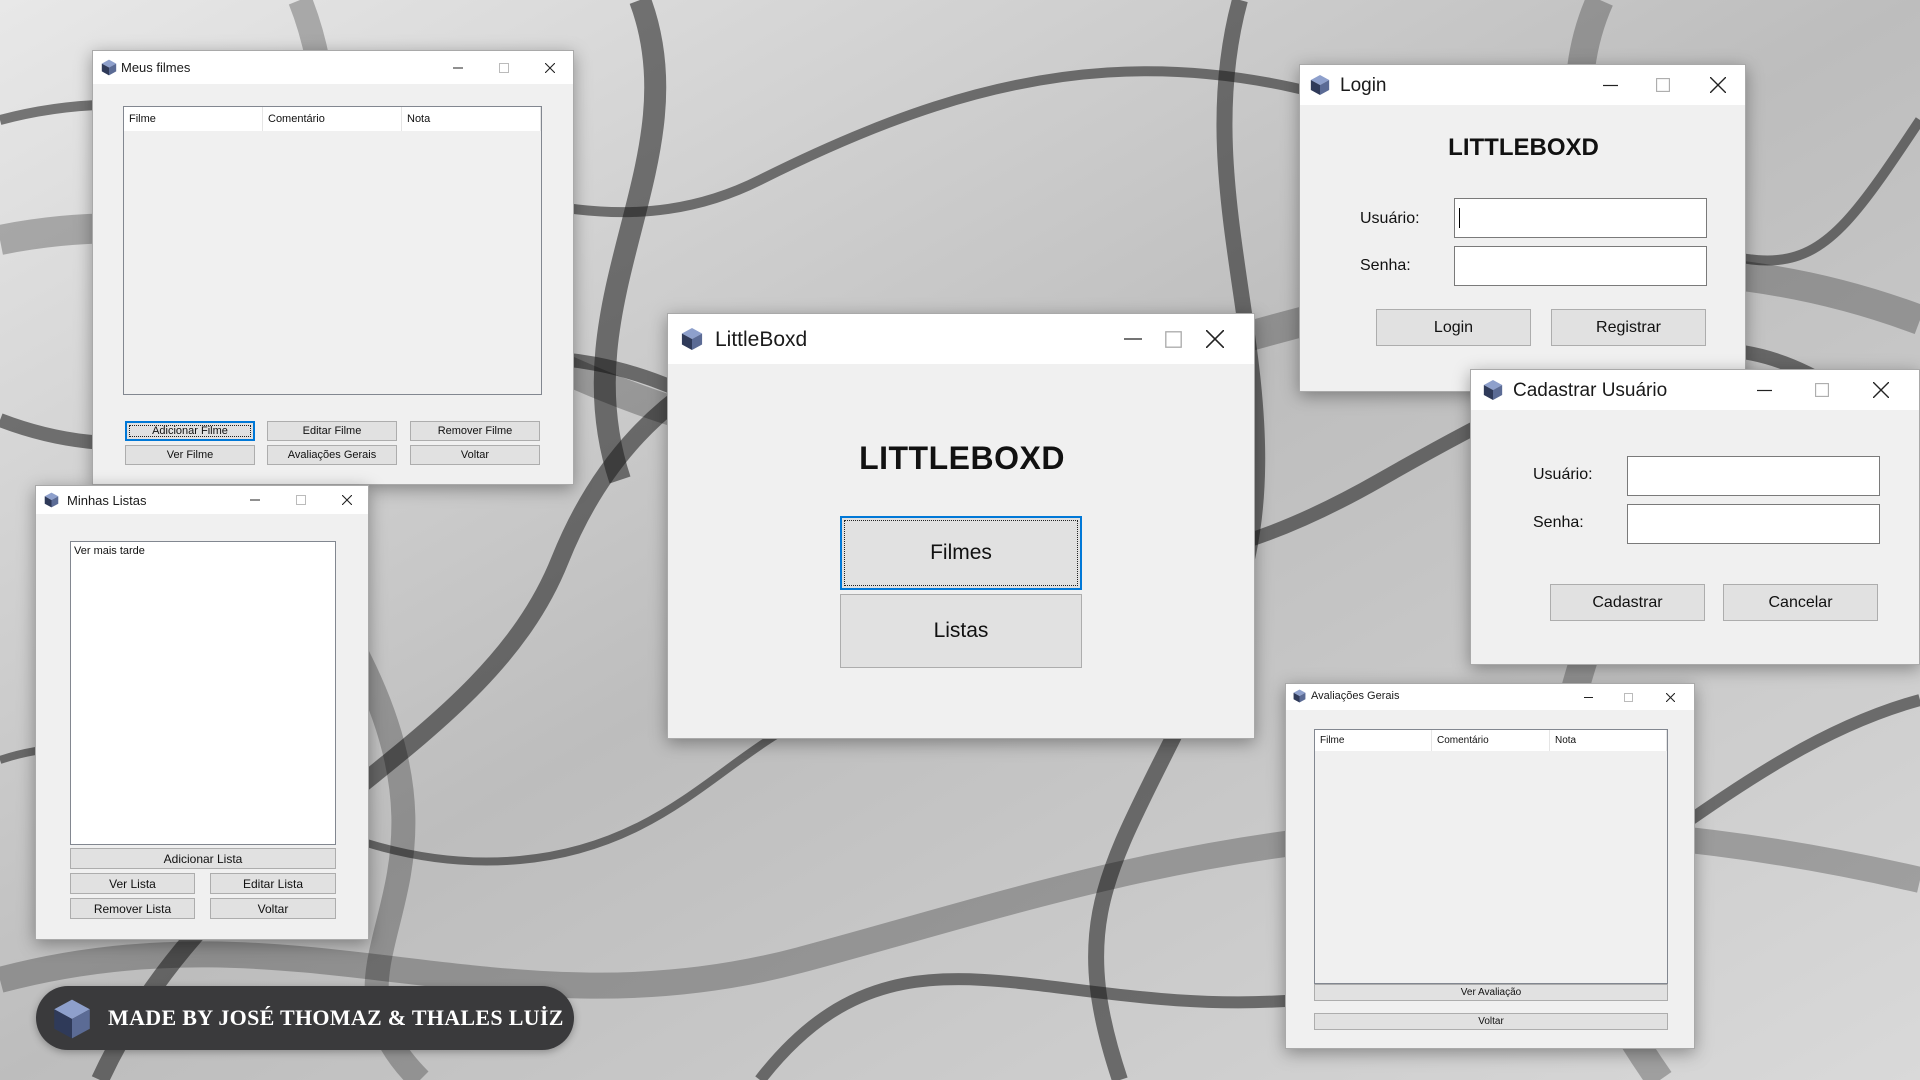 Image resolution: width=1920 pixels, height=1080 pixels. I want to click on add-list-button: Adicionar Lista, so click(203, 858).